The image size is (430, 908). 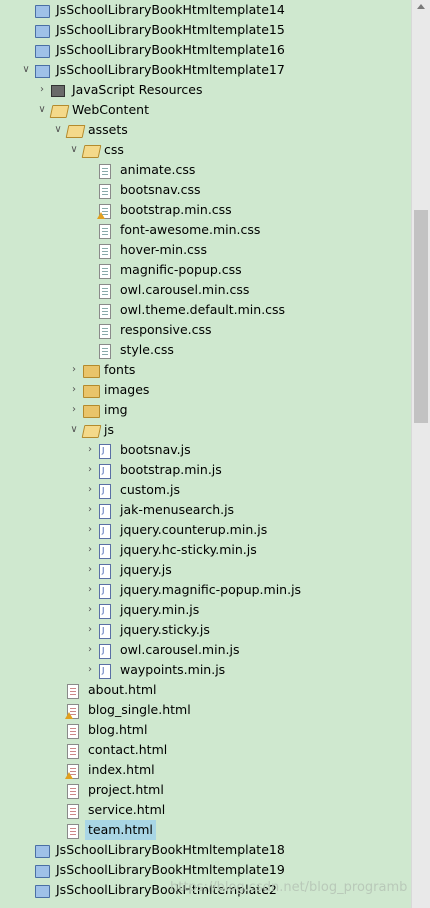 What do you see at coordinates (205, 570) in the screenshot?
I see `tree-item: › jquery.js` at bounding box center [205, 570].